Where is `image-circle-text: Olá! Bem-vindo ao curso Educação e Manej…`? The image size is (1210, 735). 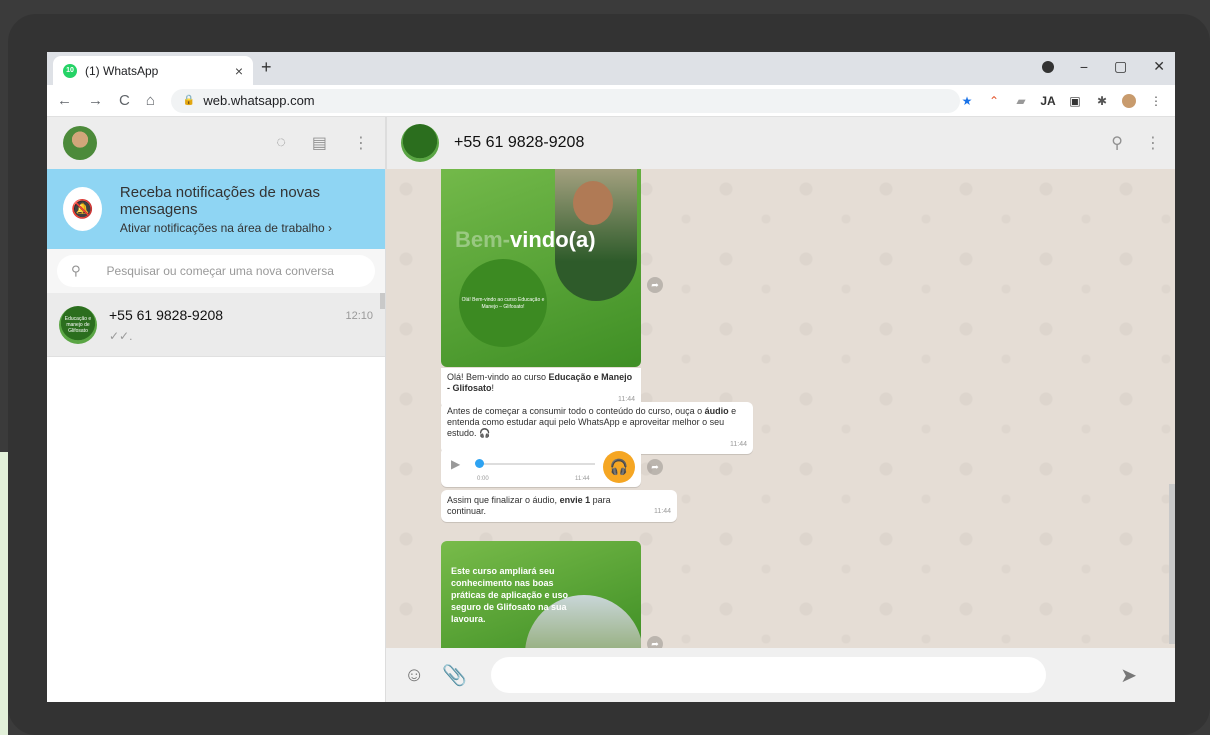 image-circle-text: Olá! Bem-vindo ao curso Educação e Manej… is located at coordinates (503, 303).